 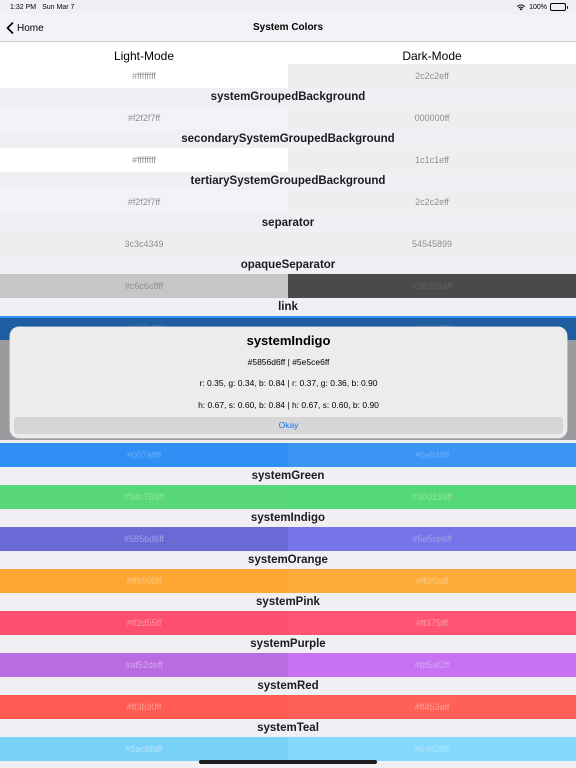 What do you see at coordinates (288, 602) in the screenshot?
I see `section-title: systemPink` at bounding box center [288, 602].